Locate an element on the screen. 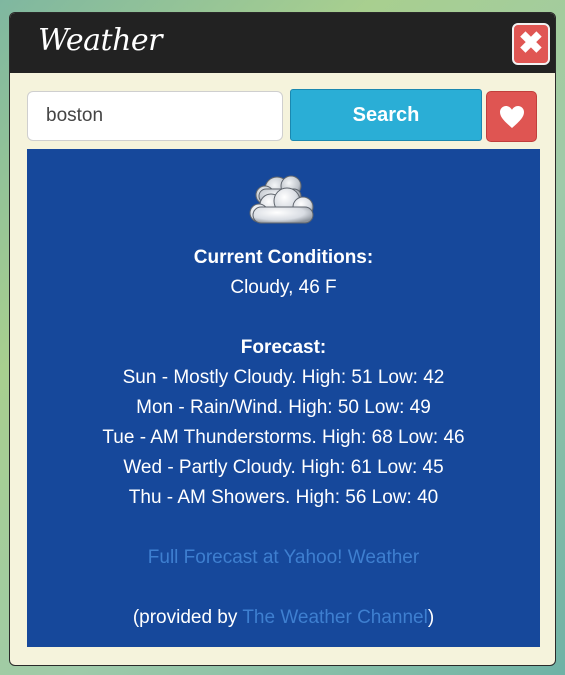 This screenshot has height=675, width=565. search-button: Search is located at coordinates (386, 115).